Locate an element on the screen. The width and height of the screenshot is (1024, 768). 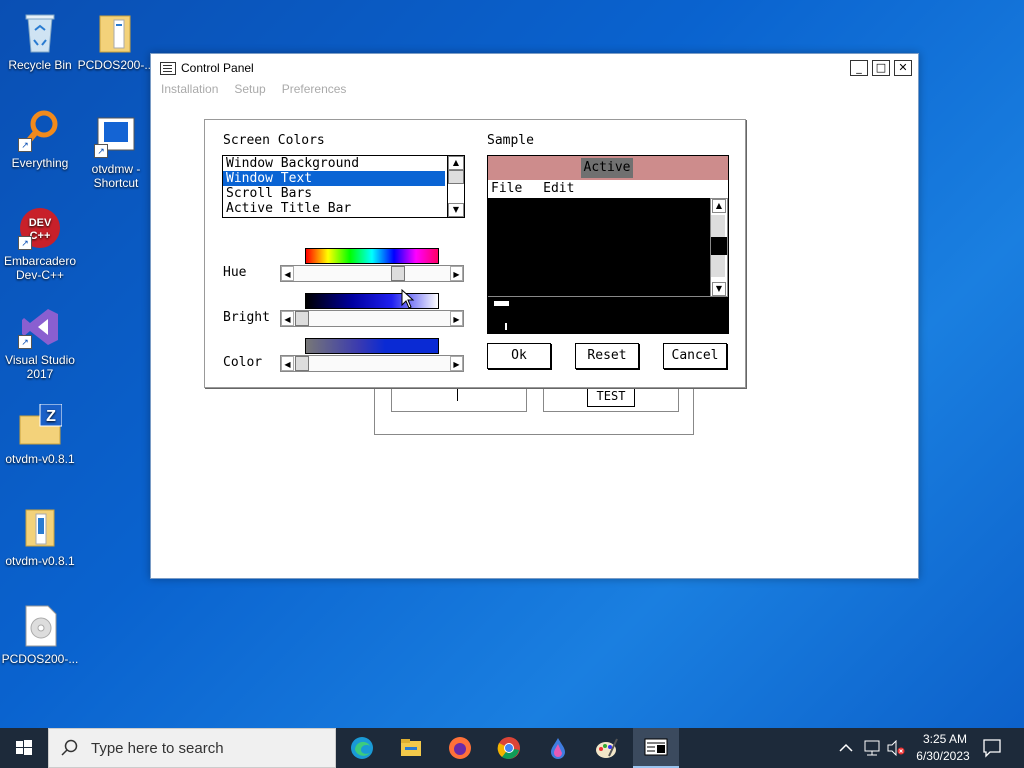
minimize-button: _ is located at coordinates (859, 68).